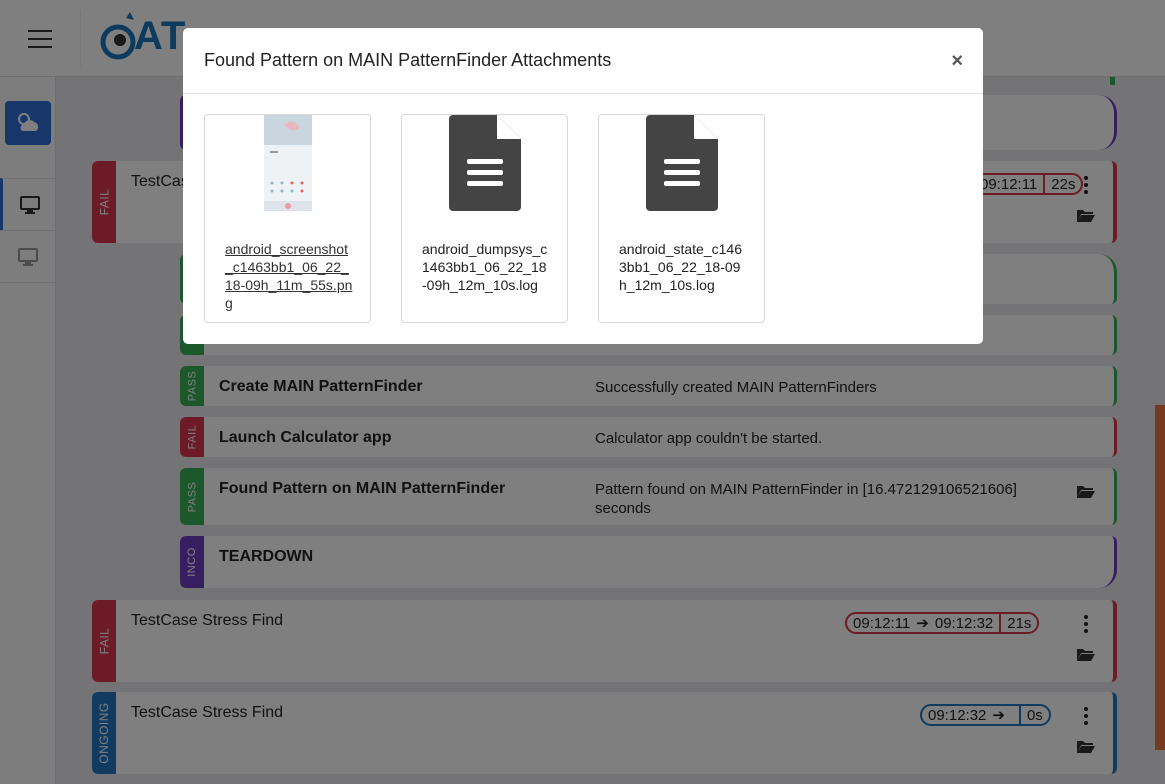  What do you see at coordinates (957, 61) in the screenshot?
I see `close-button: ×` at bounding box center [957, 61].